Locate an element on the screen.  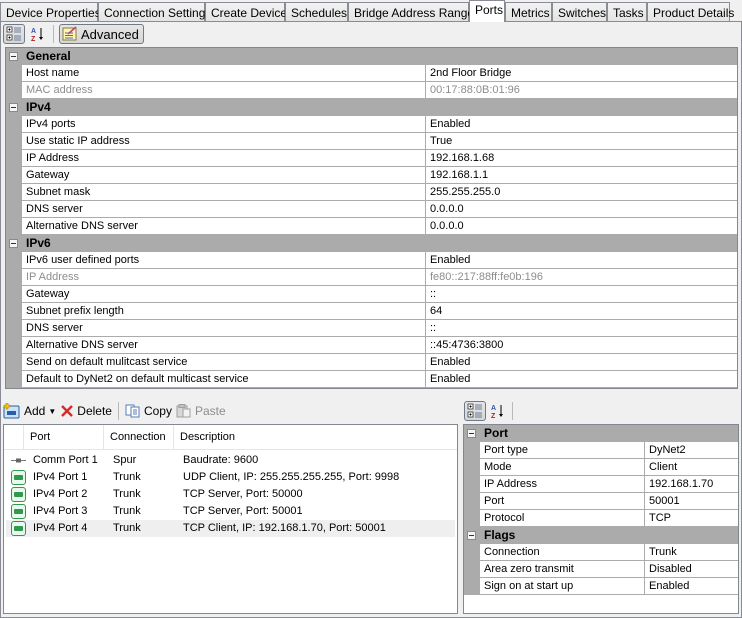
property-row: Alternative DNS server::45:4736:3800 is located at coordinates (371, 345).